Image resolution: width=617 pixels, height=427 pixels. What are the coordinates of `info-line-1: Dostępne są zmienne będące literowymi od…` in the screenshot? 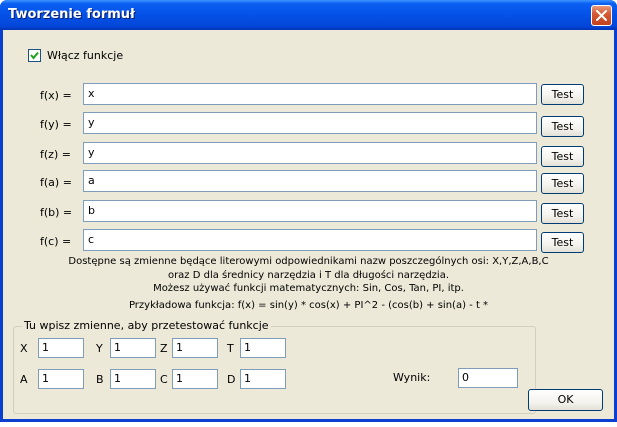 It's located at (308, 261).